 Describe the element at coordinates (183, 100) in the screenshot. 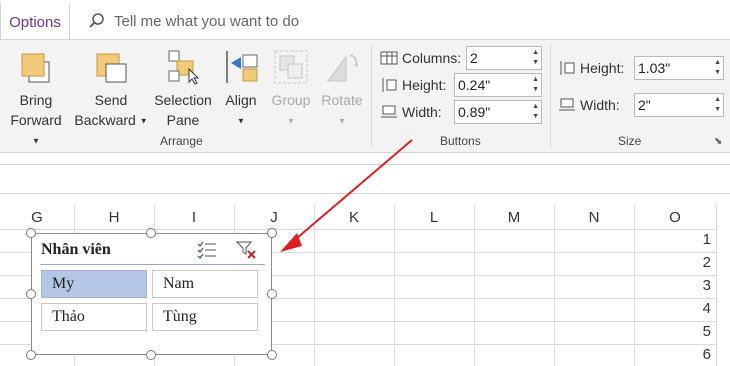

I see `selection-pane-label-1: Selection` at that location.